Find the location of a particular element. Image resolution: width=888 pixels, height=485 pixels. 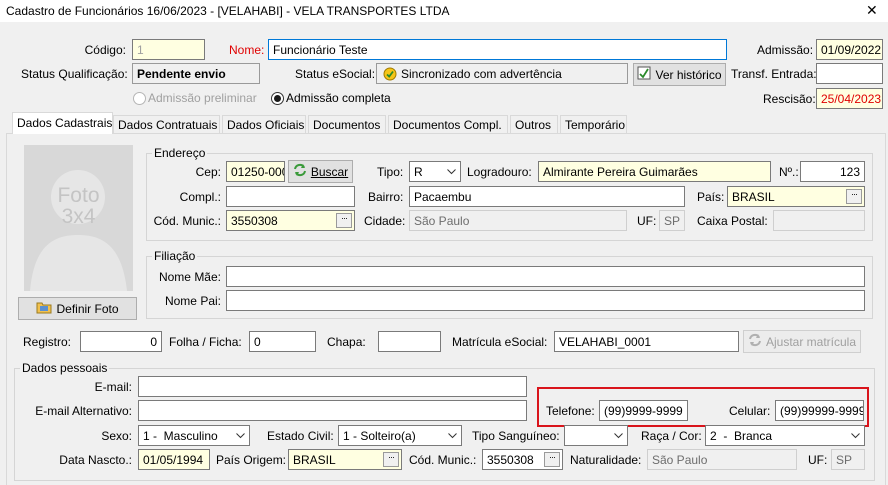

uf-field: SP is located at coordinates (672, 220).